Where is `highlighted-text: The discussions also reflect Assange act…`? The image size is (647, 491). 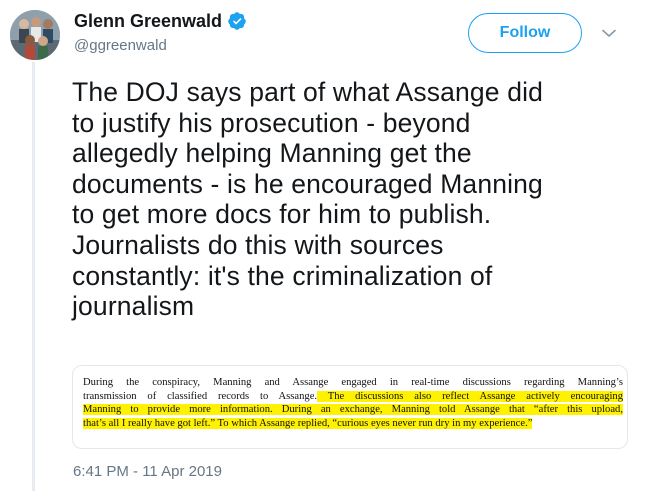 highlighted-text: The discussions also reflect Assange act… is located at coordinates (470, 396).